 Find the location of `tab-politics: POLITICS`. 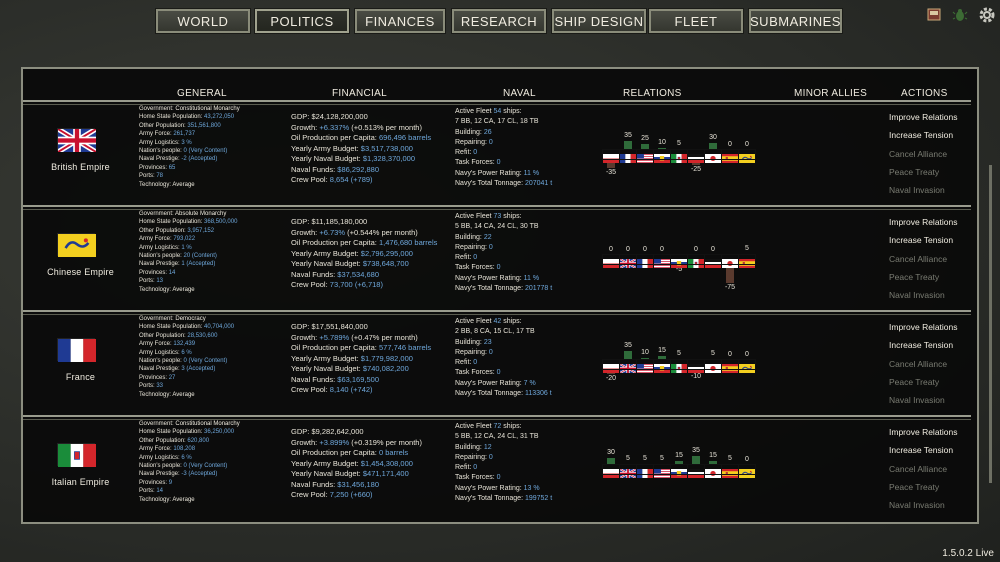

tab-politics: POLITICS is located at coordinates (302, 21).